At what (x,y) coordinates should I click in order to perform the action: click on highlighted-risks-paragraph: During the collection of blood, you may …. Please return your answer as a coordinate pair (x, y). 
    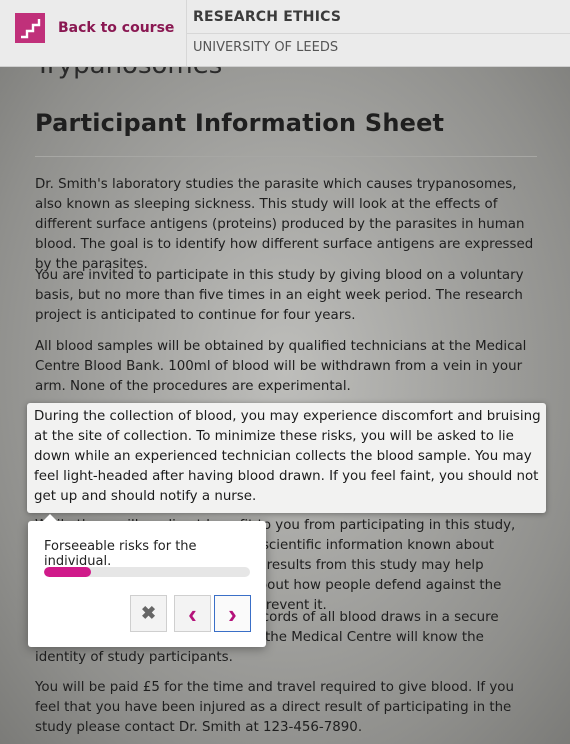
    Looking at the image, I should click on (286, 458).